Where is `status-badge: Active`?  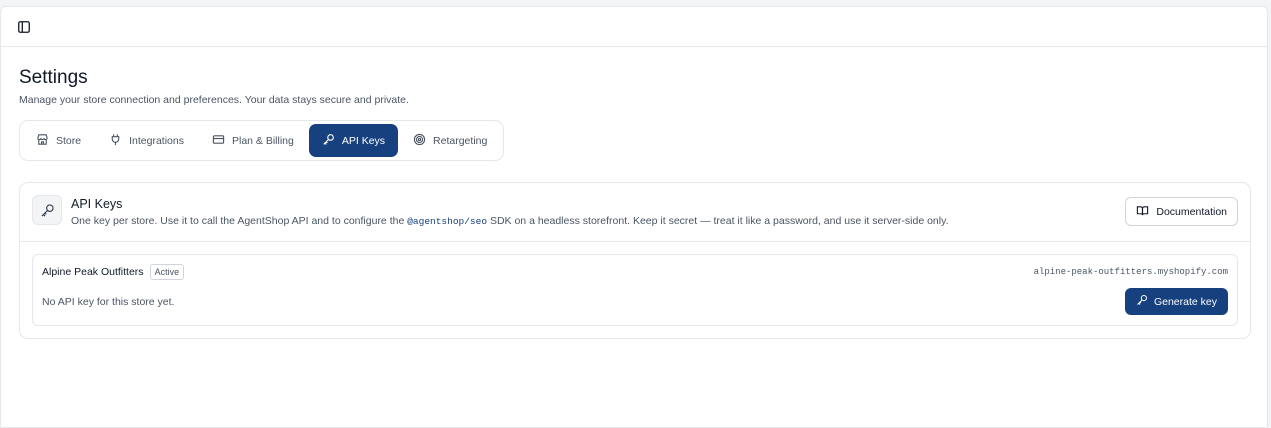 status-badge: Active is located at coordinates (167, 272).